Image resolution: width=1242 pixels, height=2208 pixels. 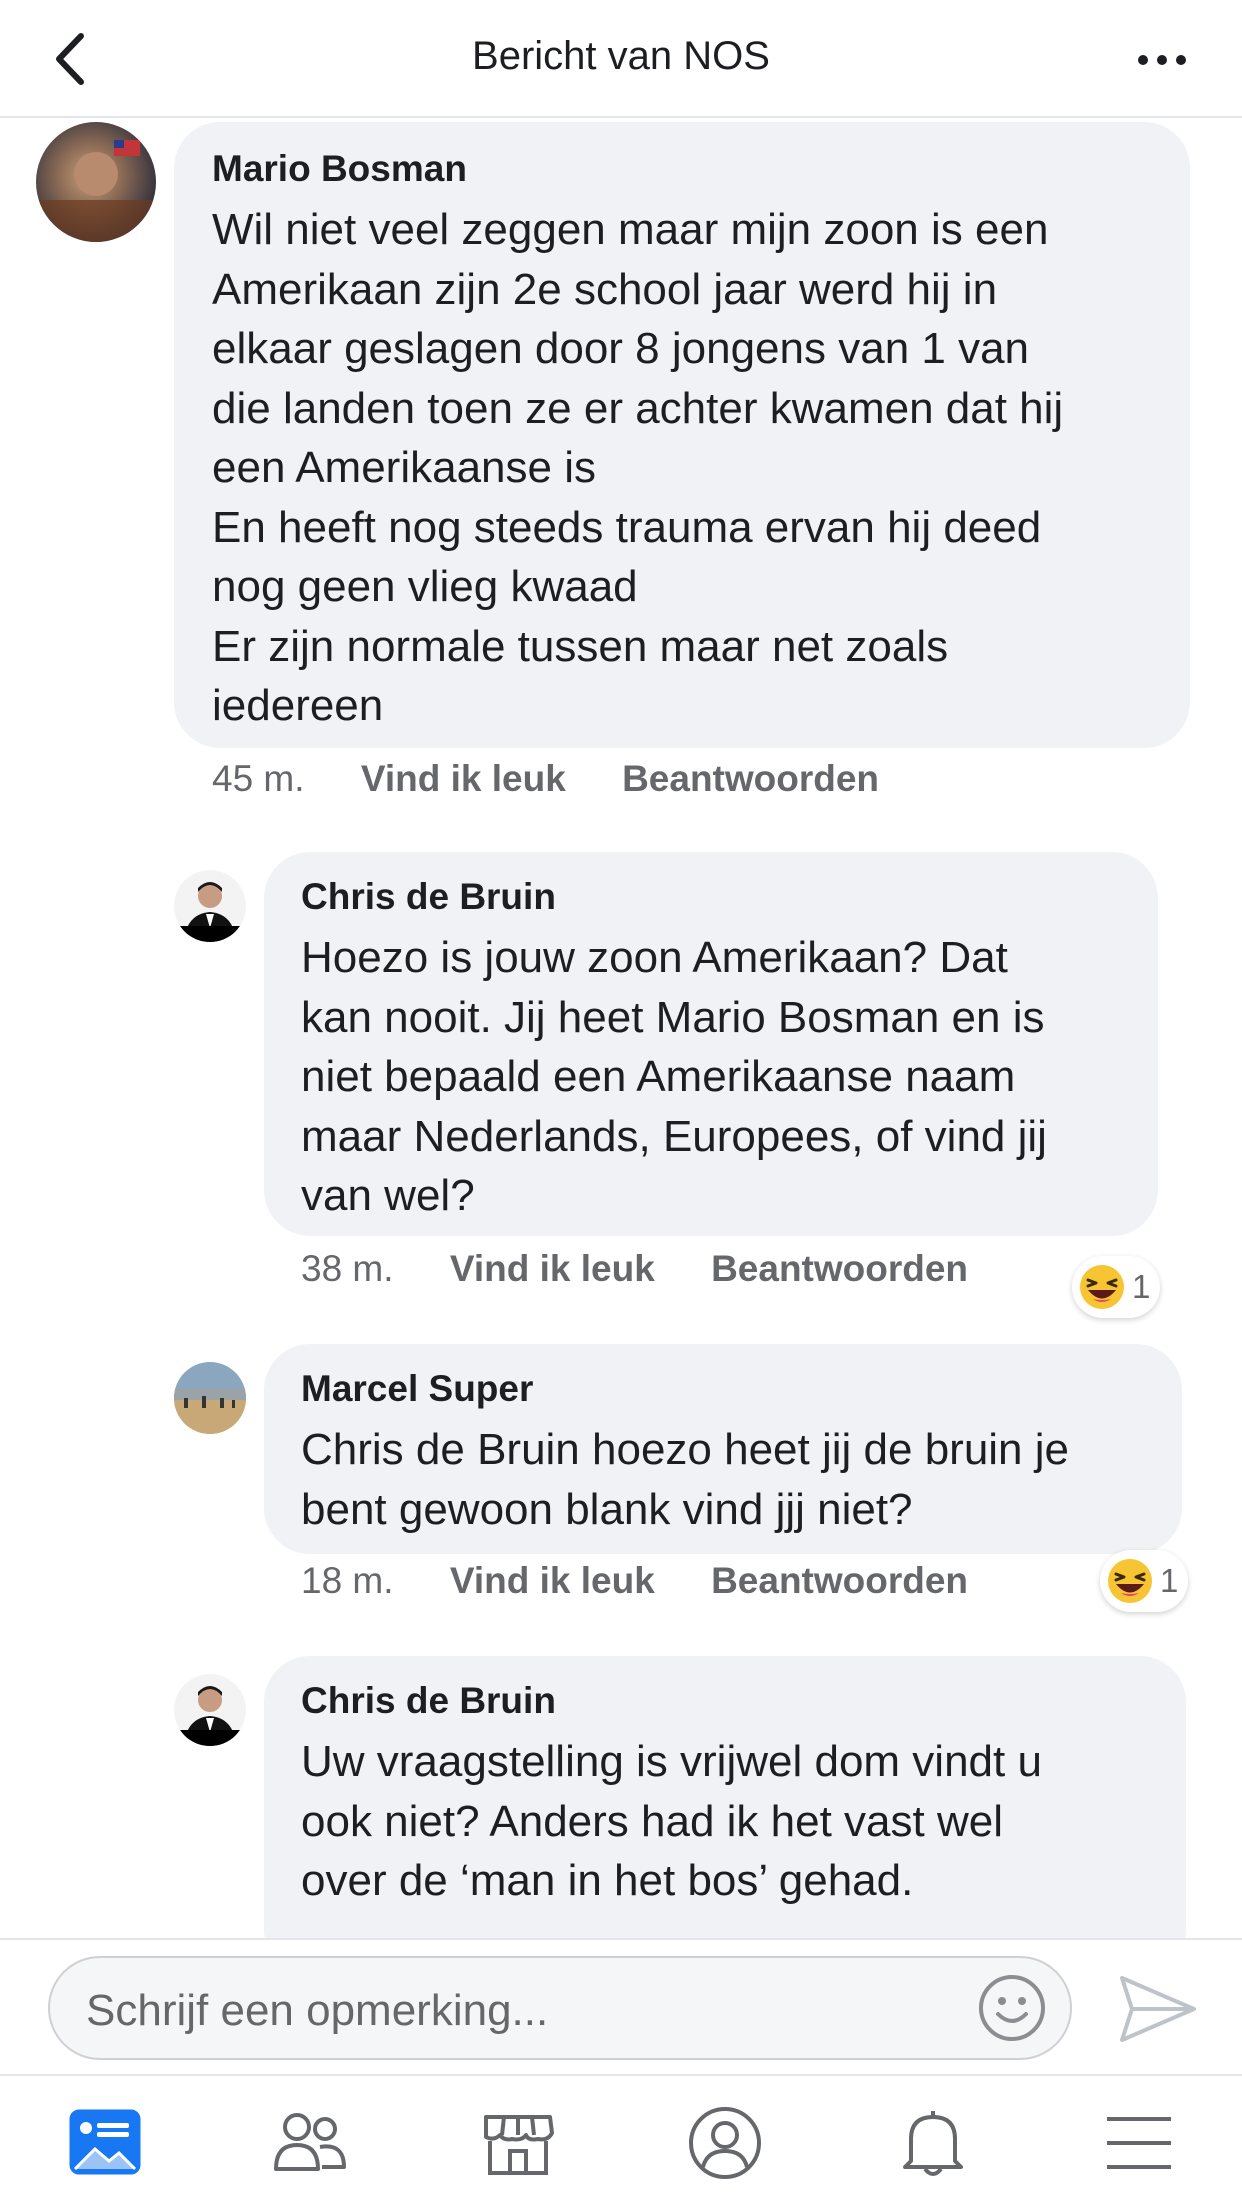 I want to click on news-feed-icon, so click(x=105, y=2142).